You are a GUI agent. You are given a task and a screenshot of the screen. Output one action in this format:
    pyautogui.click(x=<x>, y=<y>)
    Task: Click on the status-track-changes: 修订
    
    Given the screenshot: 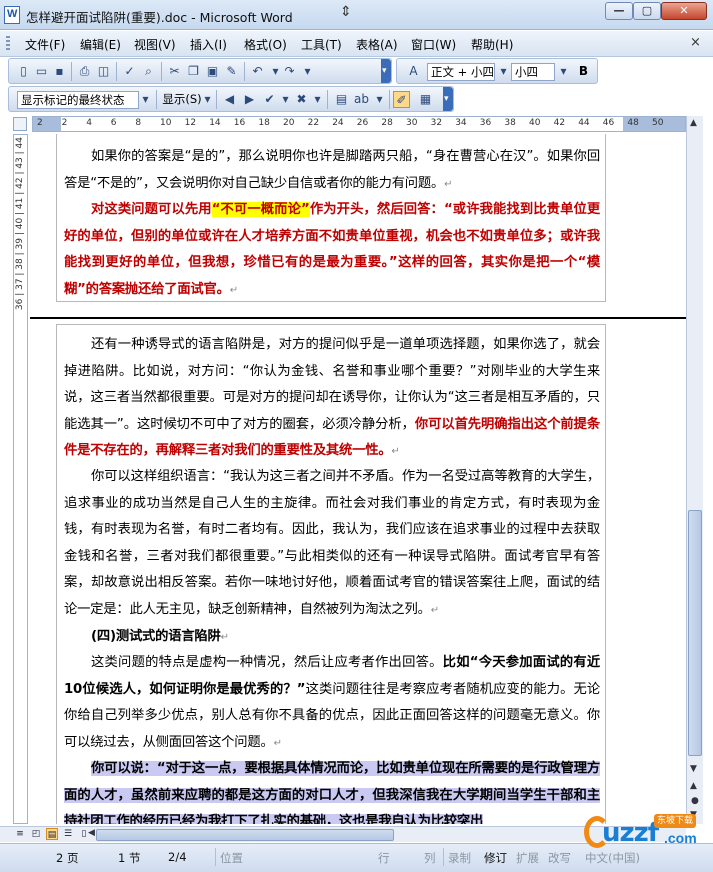 What is the action you would take?
    pyautogui.click(x=495, y=858)
    